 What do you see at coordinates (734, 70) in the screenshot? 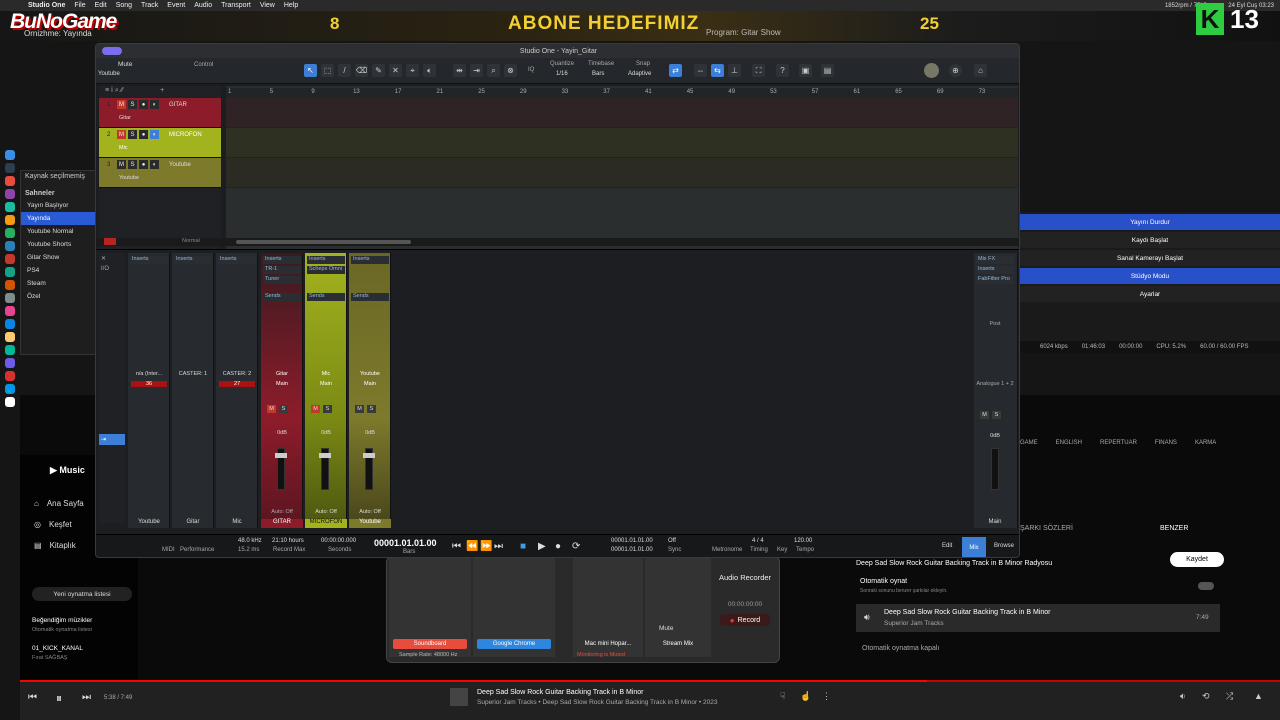
I see `cursor-follow-icon: ⊥` at bounding box center [734, 70].